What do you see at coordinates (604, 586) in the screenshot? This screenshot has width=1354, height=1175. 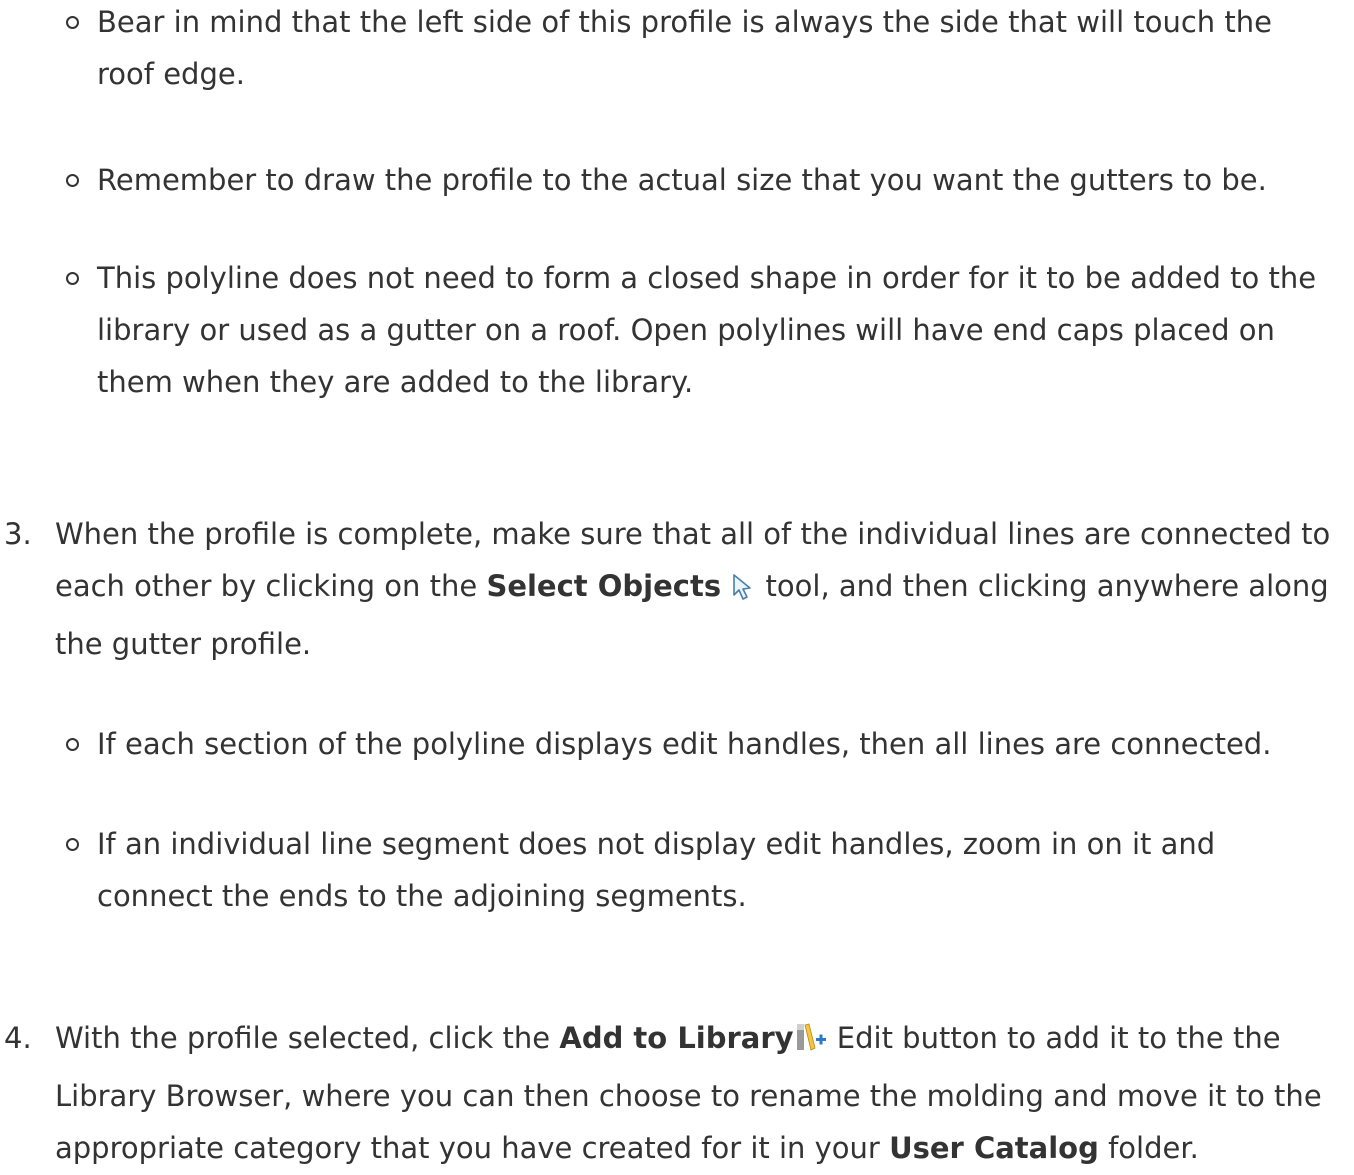 I see `select-objects-label: Select Objects` at bounding box center [604, 586].